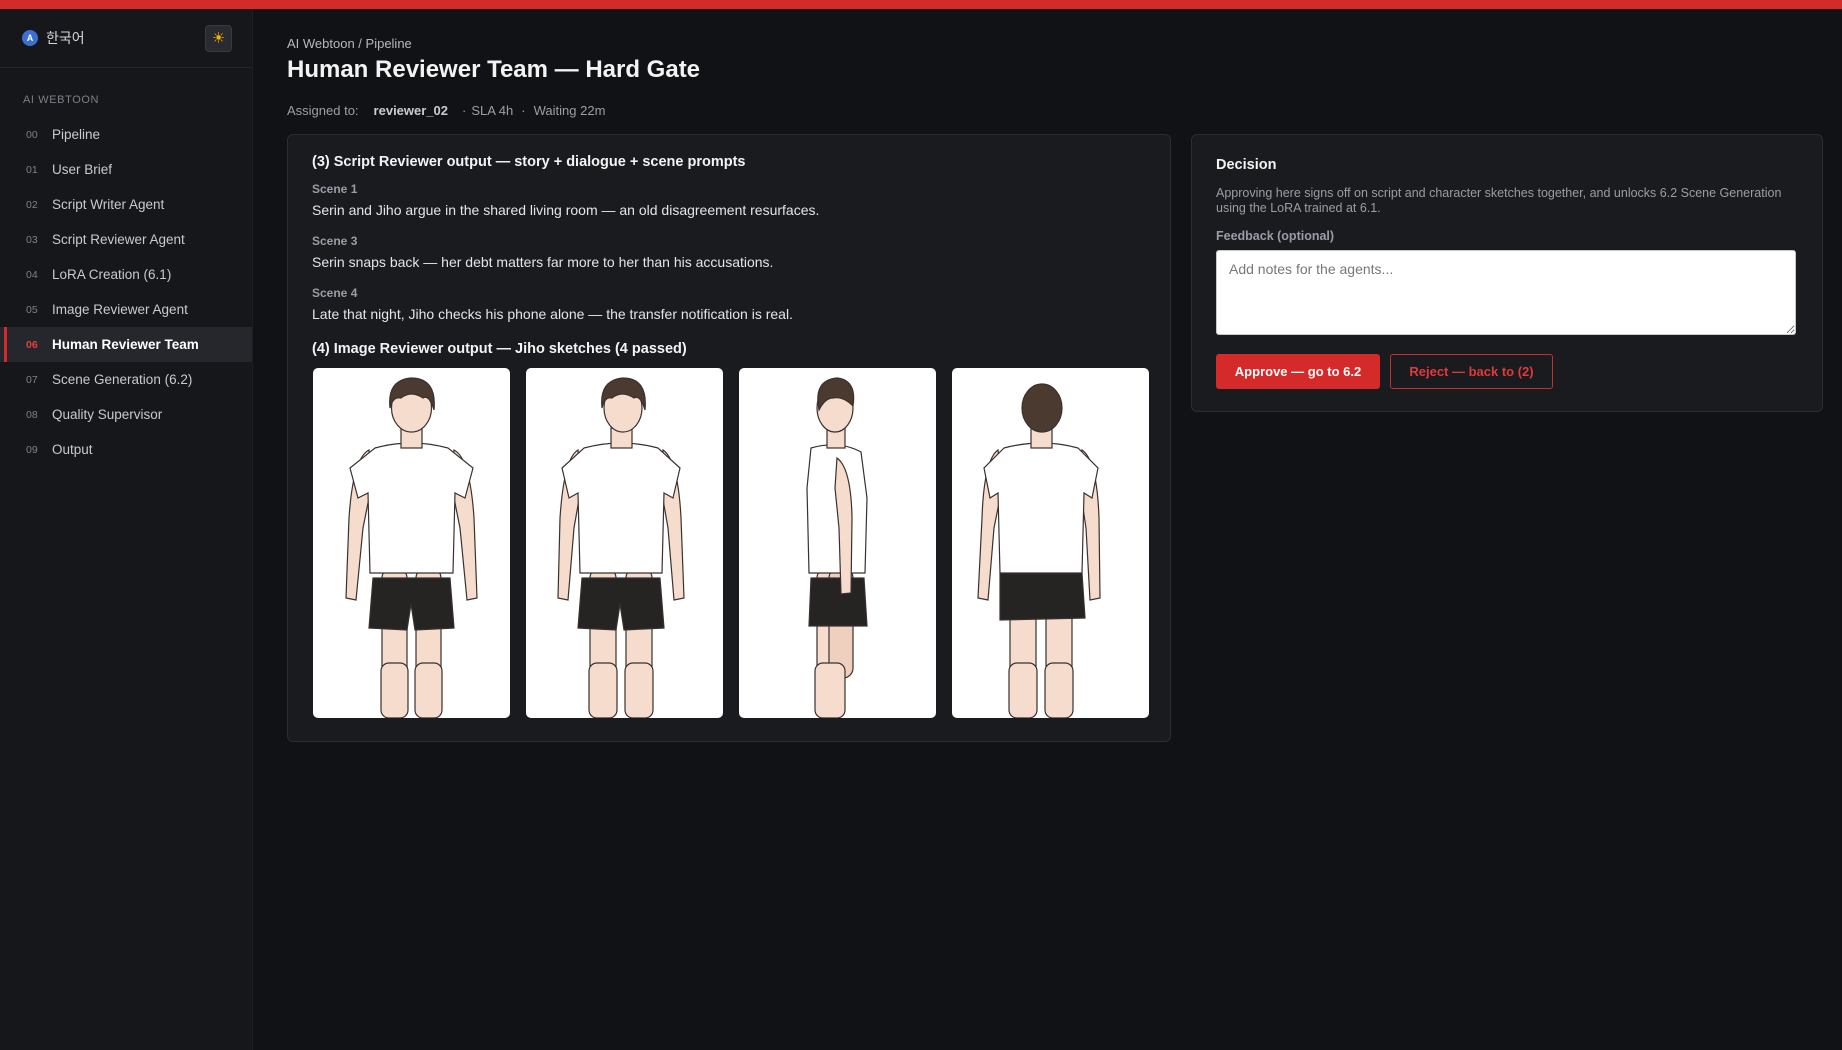  I want to click on sidebar-item-script-reviewer-agent: 03 Script Reviewer Agent, so click(126, 239).